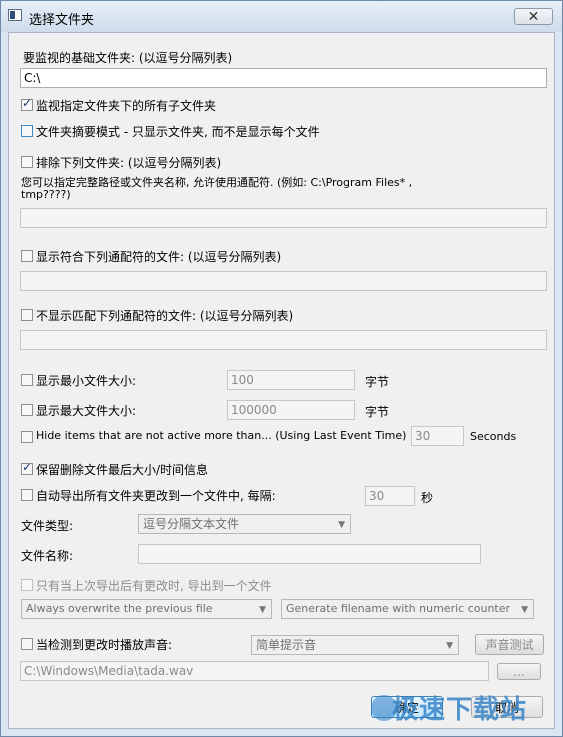  I want to click on base-folders-label: 要监视的基础文件夹: (以逗号分隔列表), so click(128, 58).